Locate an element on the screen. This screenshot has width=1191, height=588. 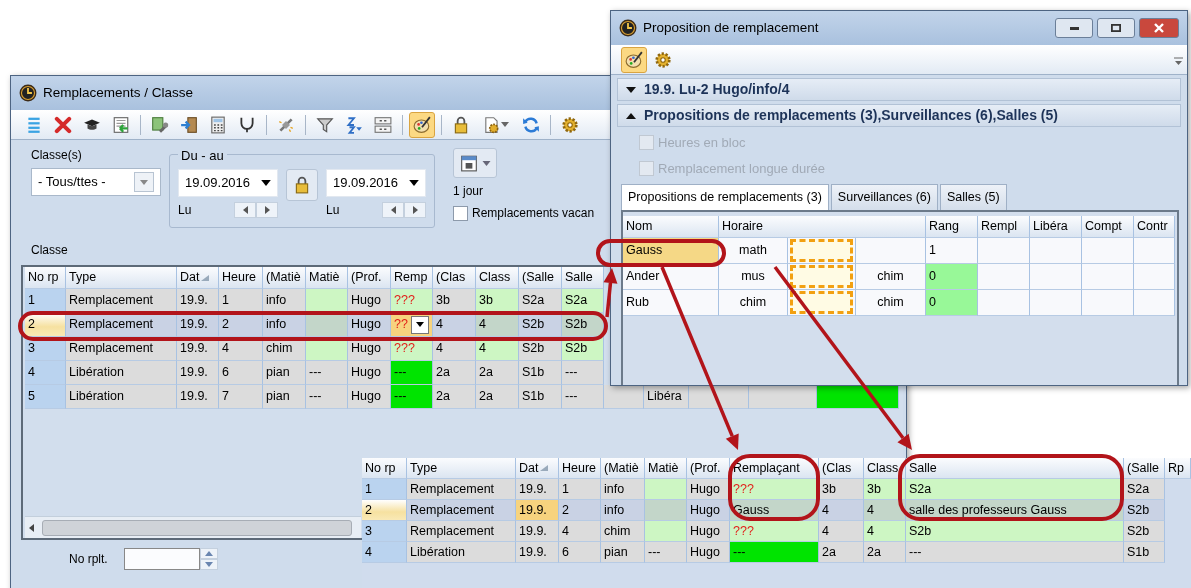
down-arrow-icon is located at coordinates (208, 564).